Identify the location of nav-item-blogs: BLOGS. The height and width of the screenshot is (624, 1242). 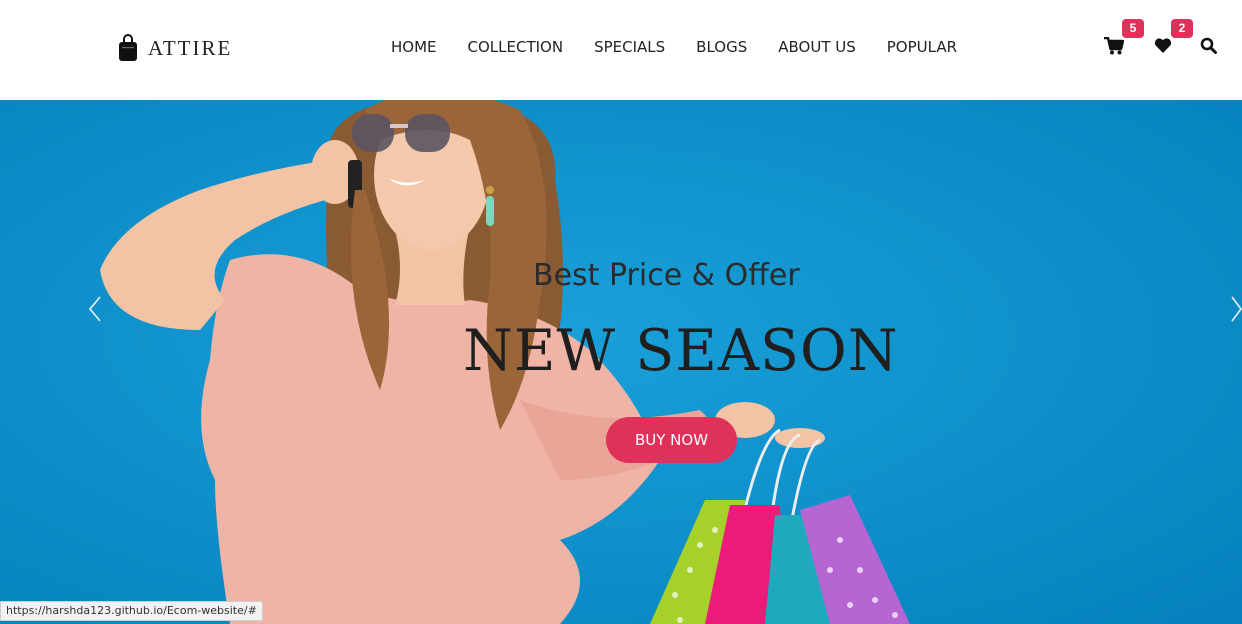
(721, 47).